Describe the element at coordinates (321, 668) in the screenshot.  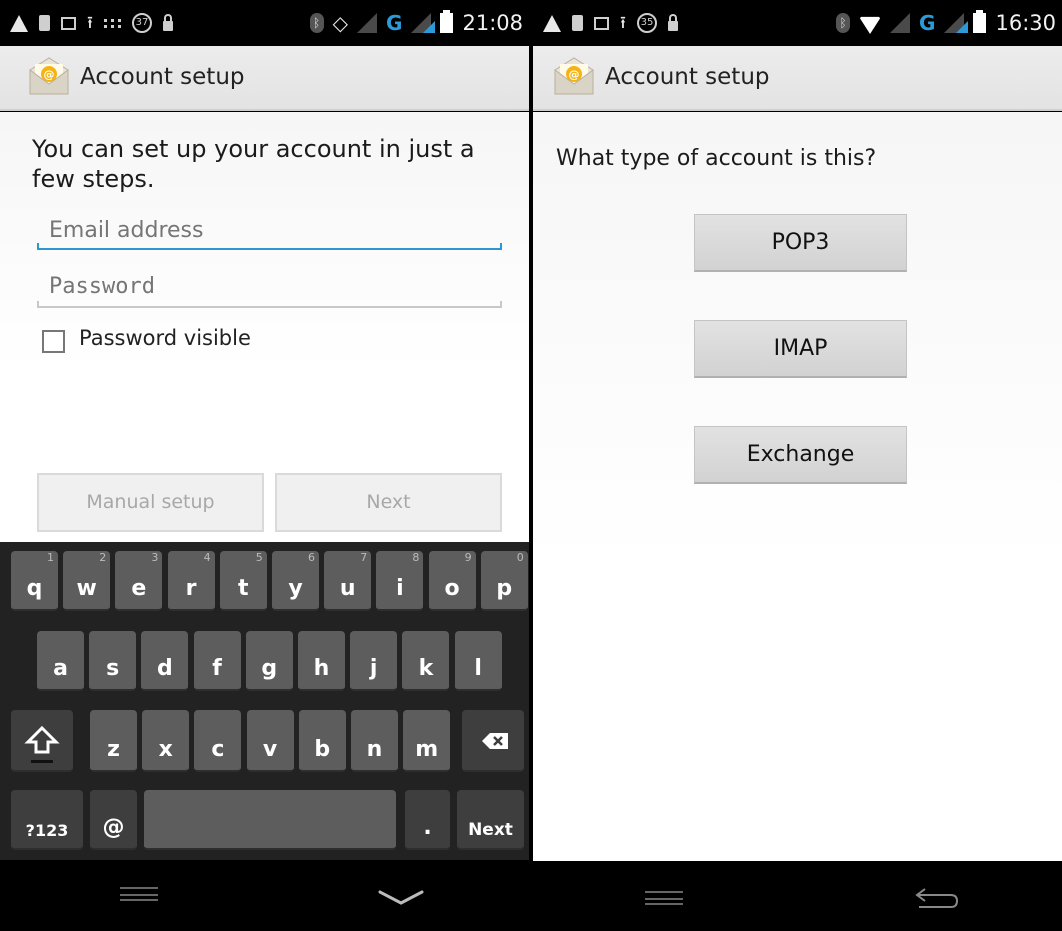
I see `key-label: h` at that location.